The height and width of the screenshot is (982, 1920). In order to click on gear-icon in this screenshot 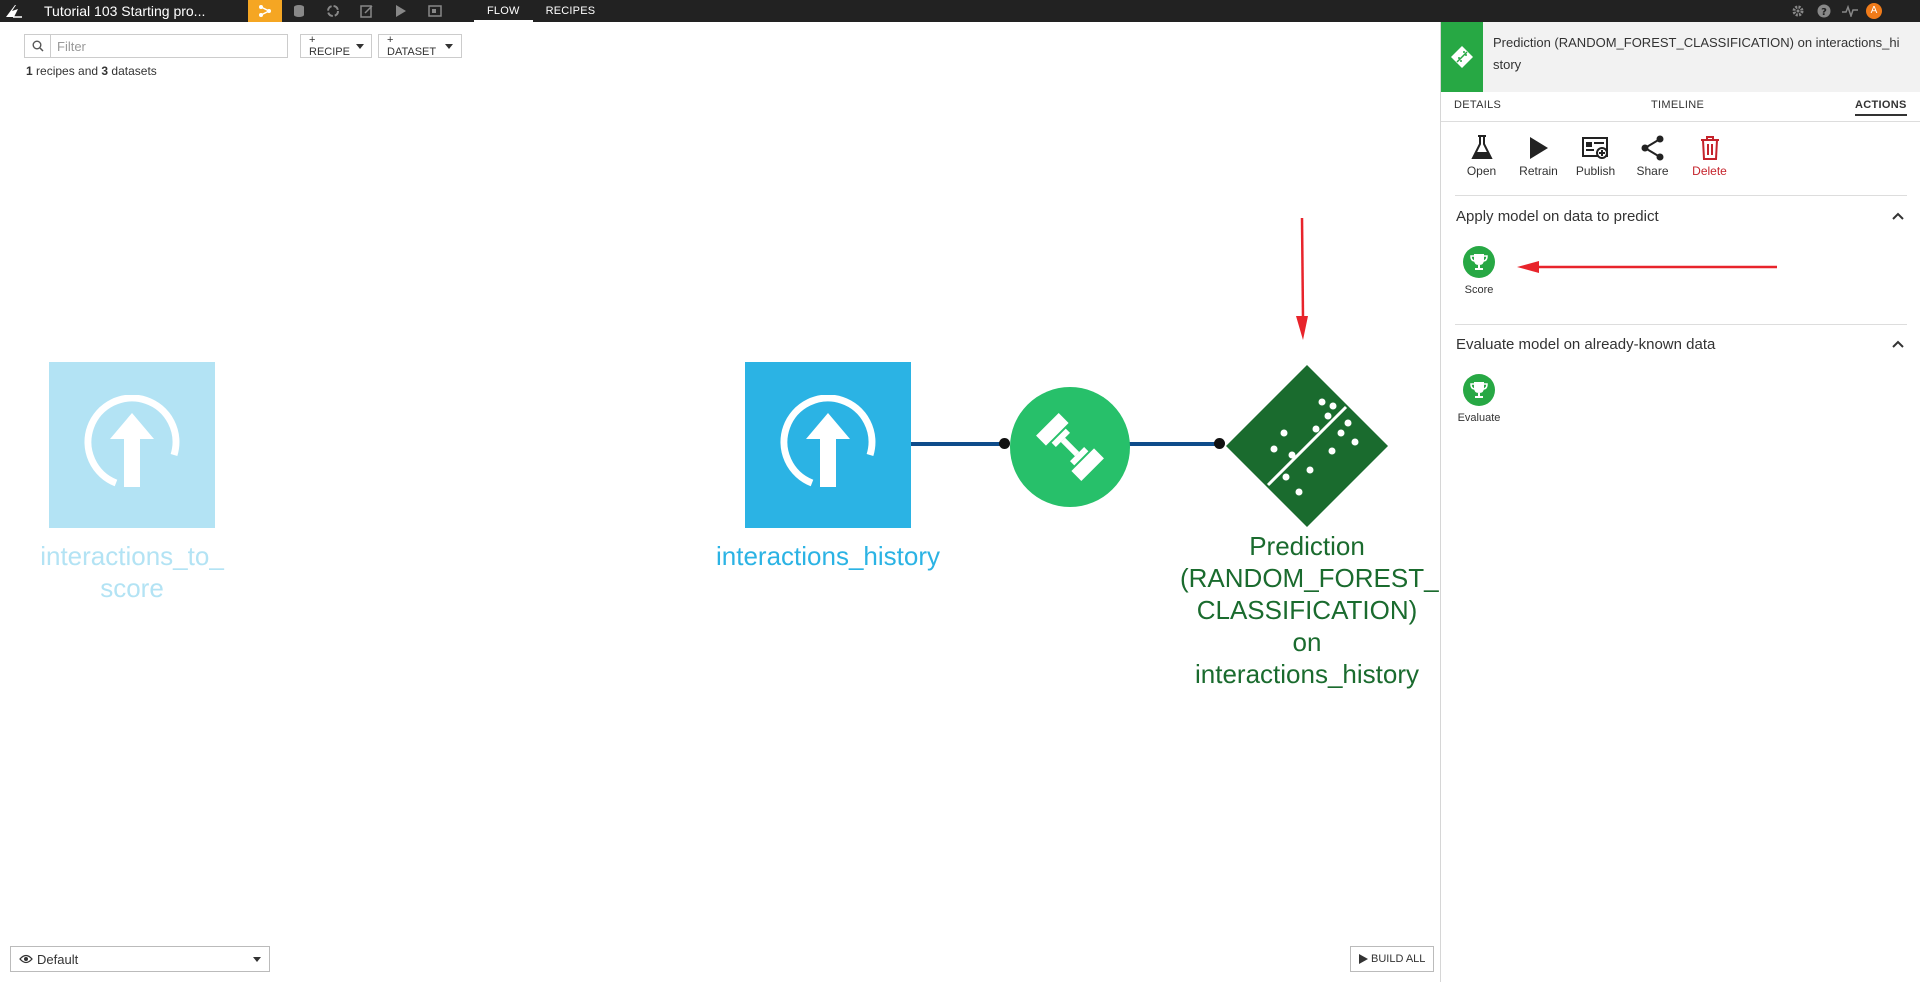, I will do `click(1798, 11)`.